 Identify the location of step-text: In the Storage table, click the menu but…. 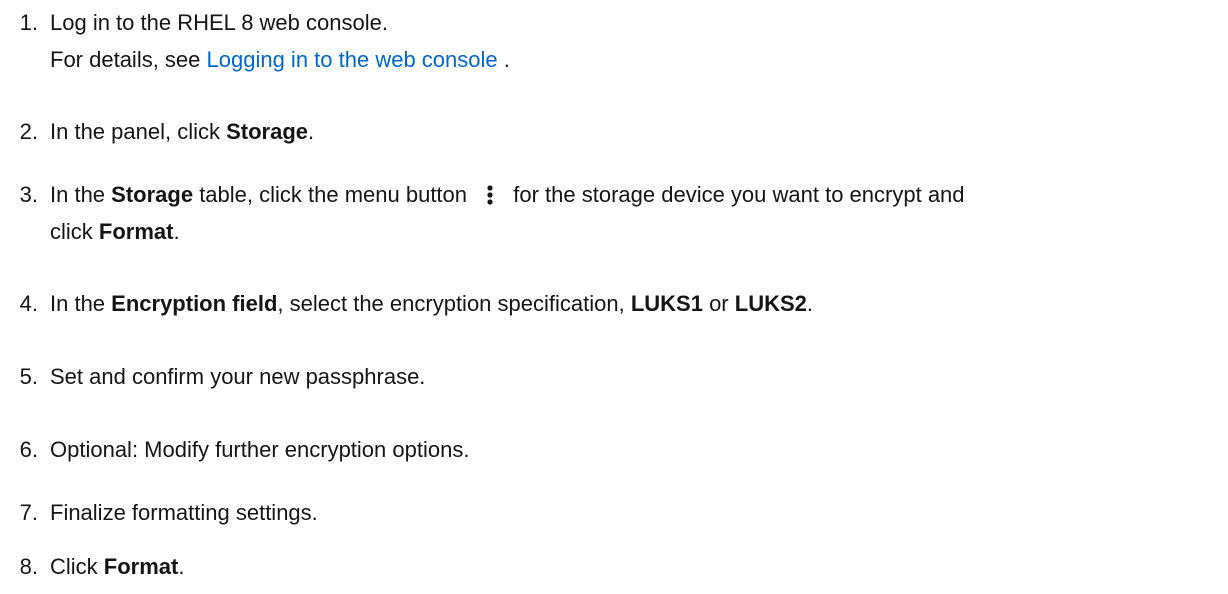
(635, 194).